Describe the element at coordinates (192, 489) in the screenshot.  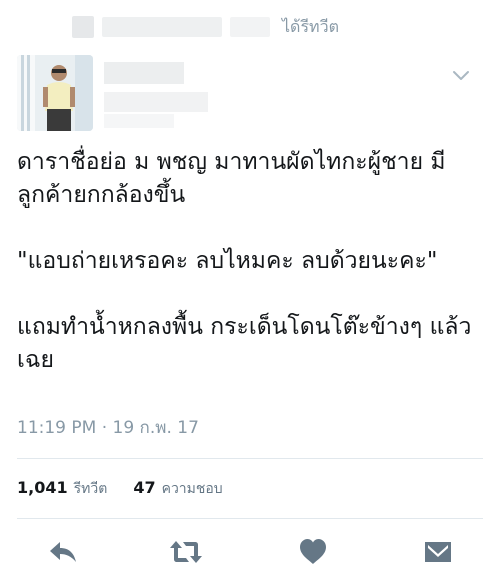
I see `like-count-label: ความชอบ` at that location.